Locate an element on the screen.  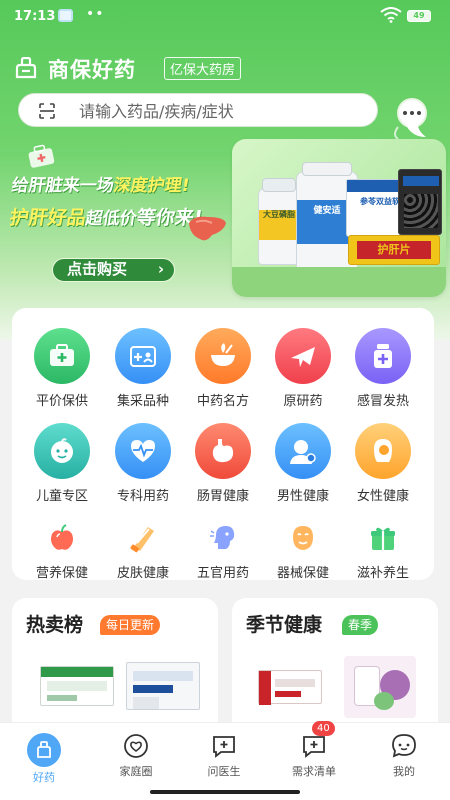
tab-label: 需求清单 is located at coordinates (314, 771).